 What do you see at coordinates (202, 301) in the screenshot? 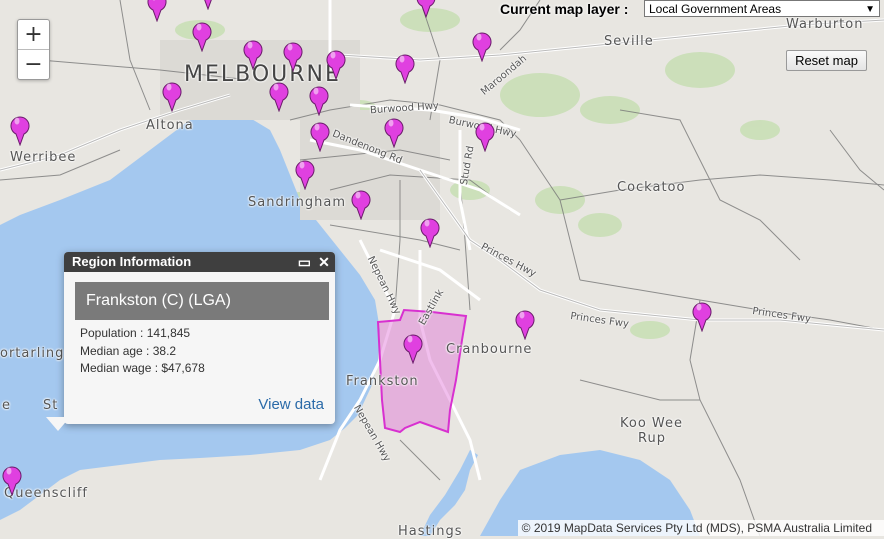
I see `region-title: Frankston (C) (LGA)` at bounding box center [202, 301].